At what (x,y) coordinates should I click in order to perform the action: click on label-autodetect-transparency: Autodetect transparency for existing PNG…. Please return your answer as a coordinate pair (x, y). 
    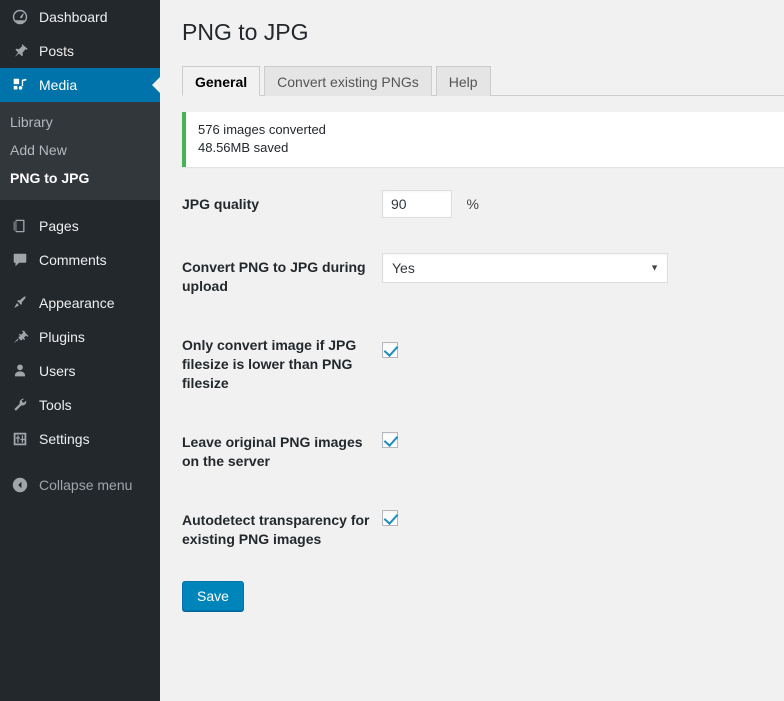
    Looking at the image, I should click on (276, 529).